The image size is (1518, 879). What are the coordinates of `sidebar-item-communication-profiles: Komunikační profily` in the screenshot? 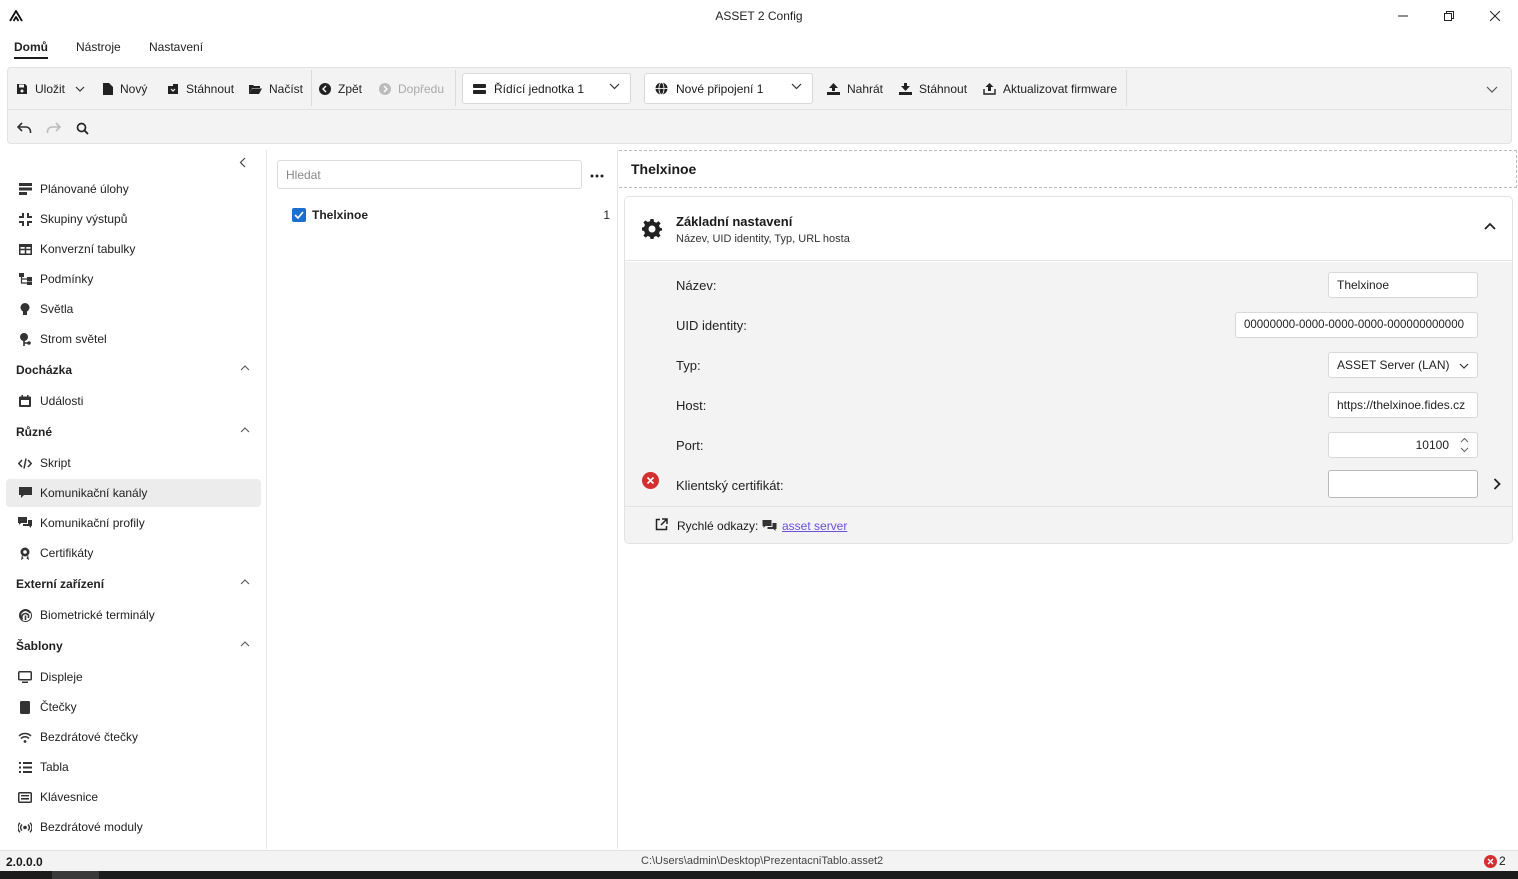 It's located at (133, 523).